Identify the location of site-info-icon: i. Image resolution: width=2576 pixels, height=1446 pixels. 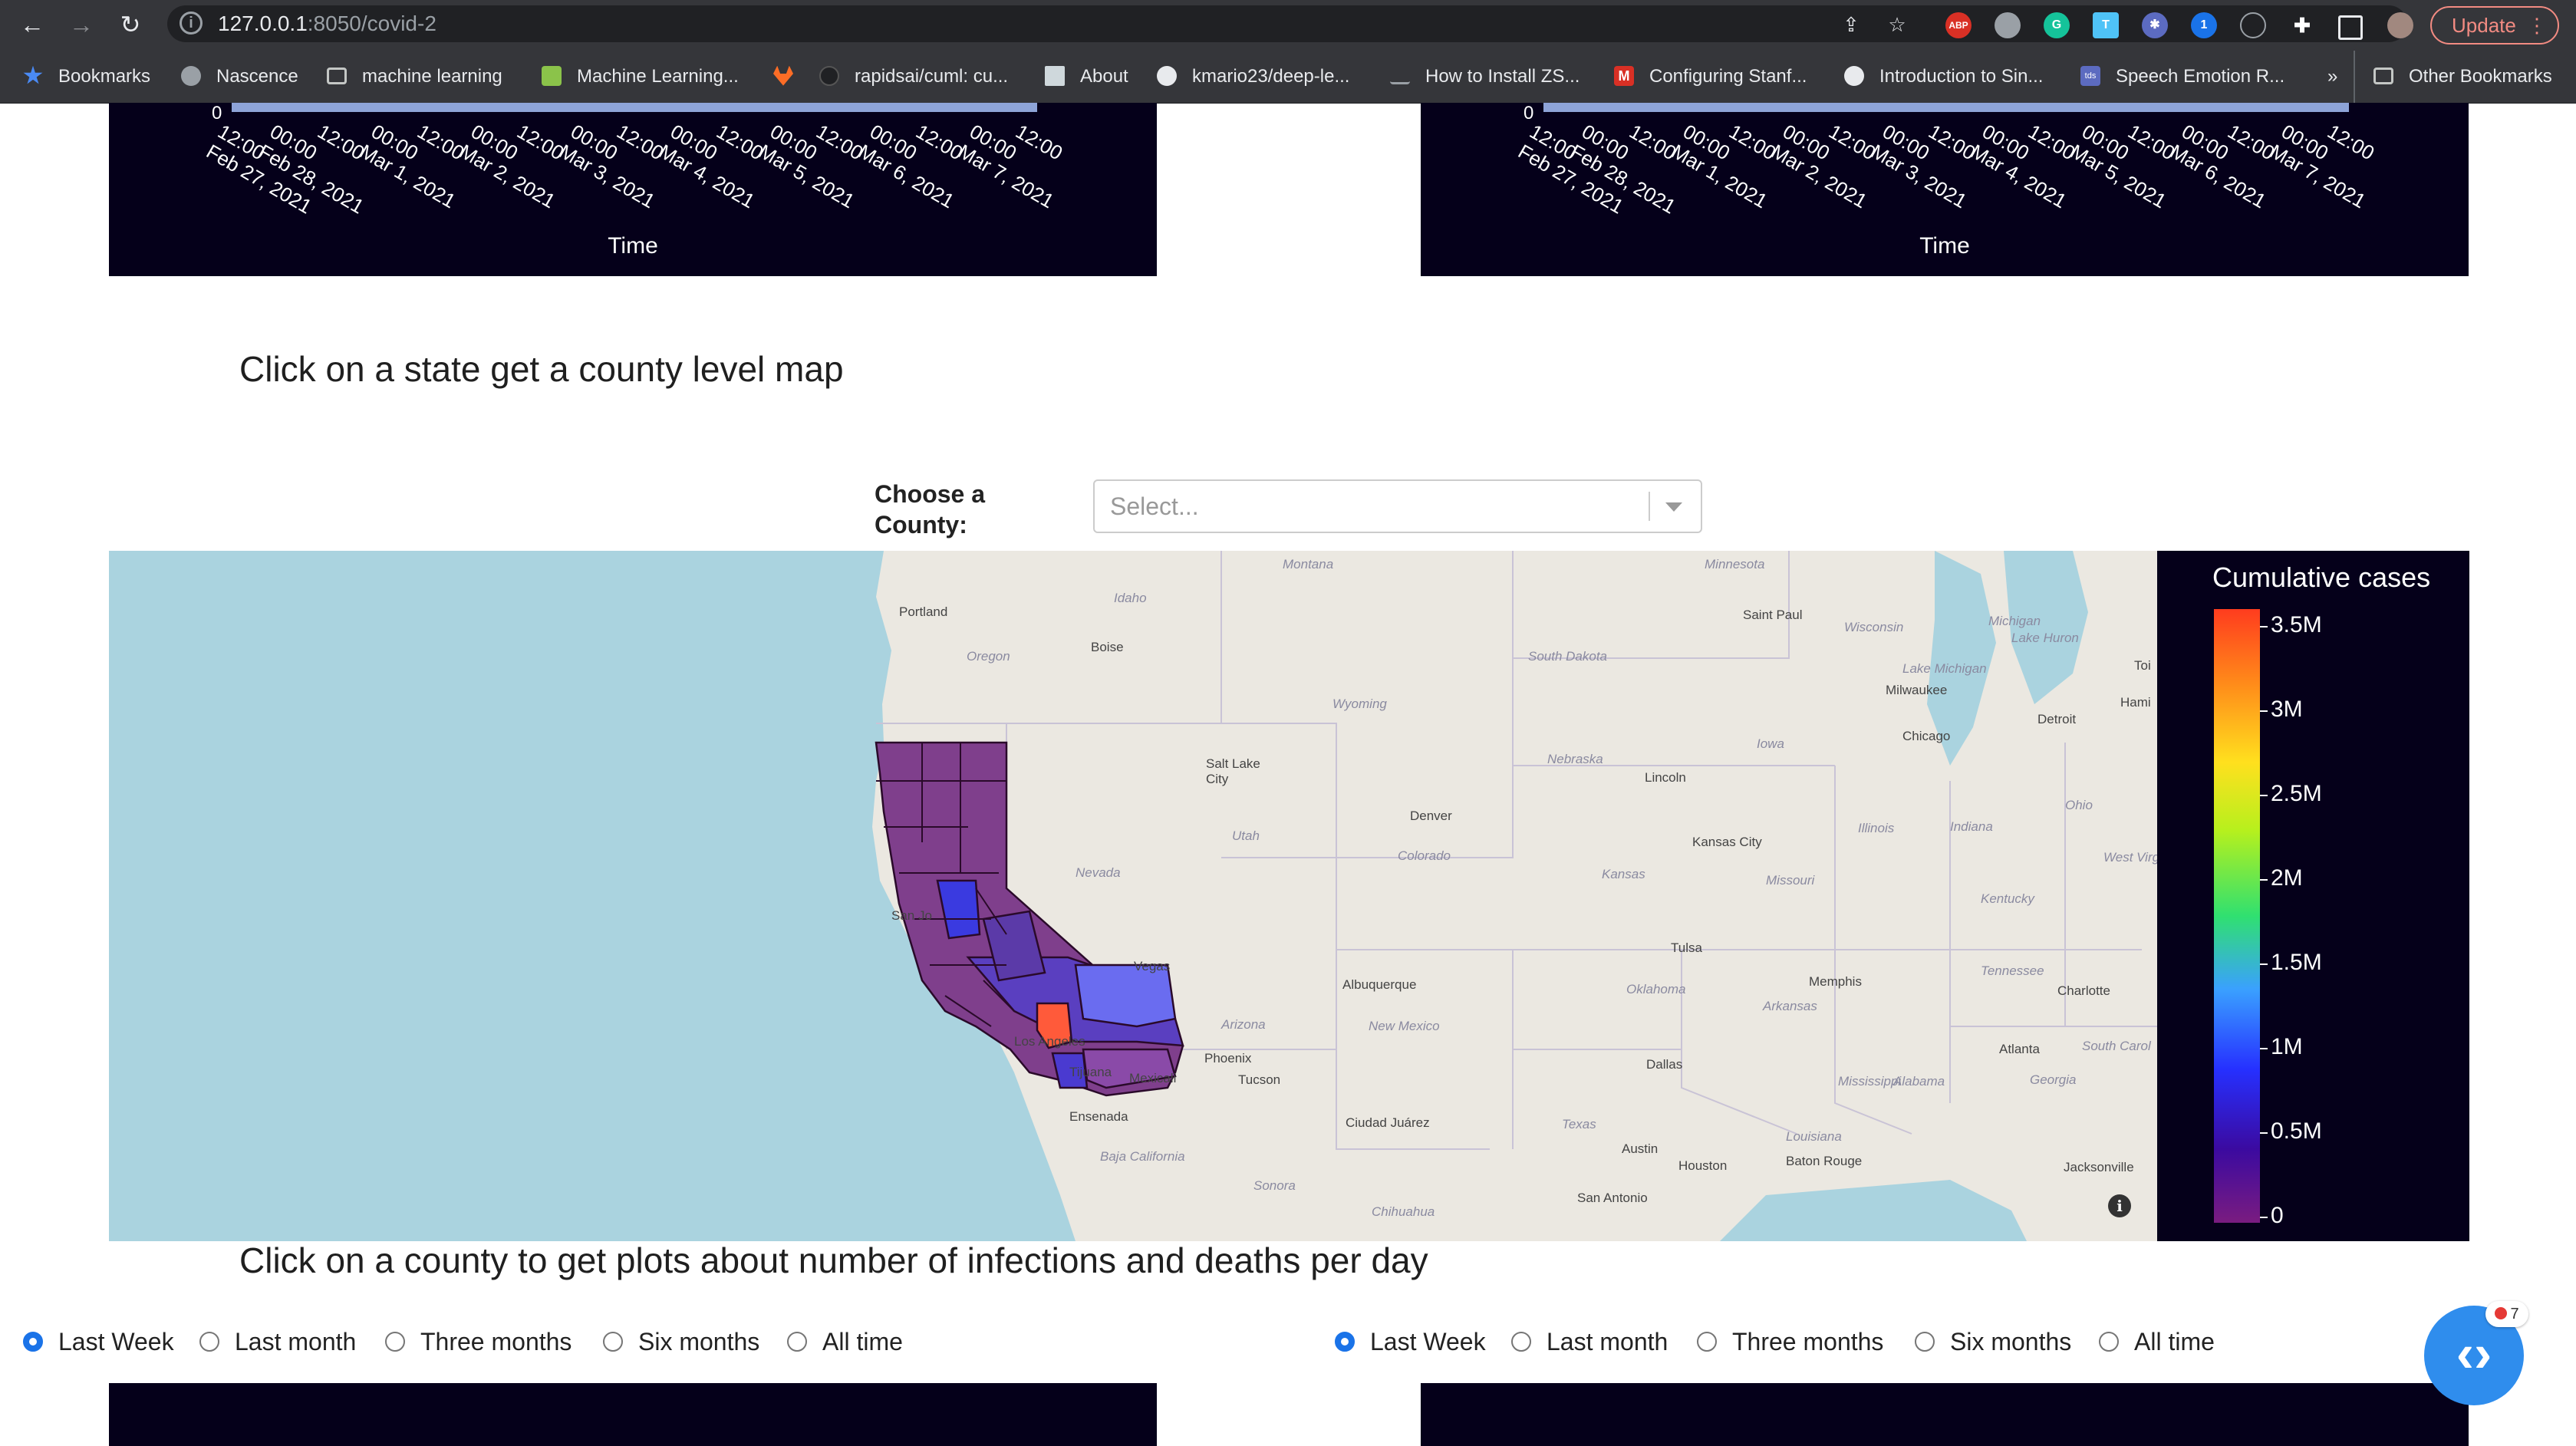
(191, 24).